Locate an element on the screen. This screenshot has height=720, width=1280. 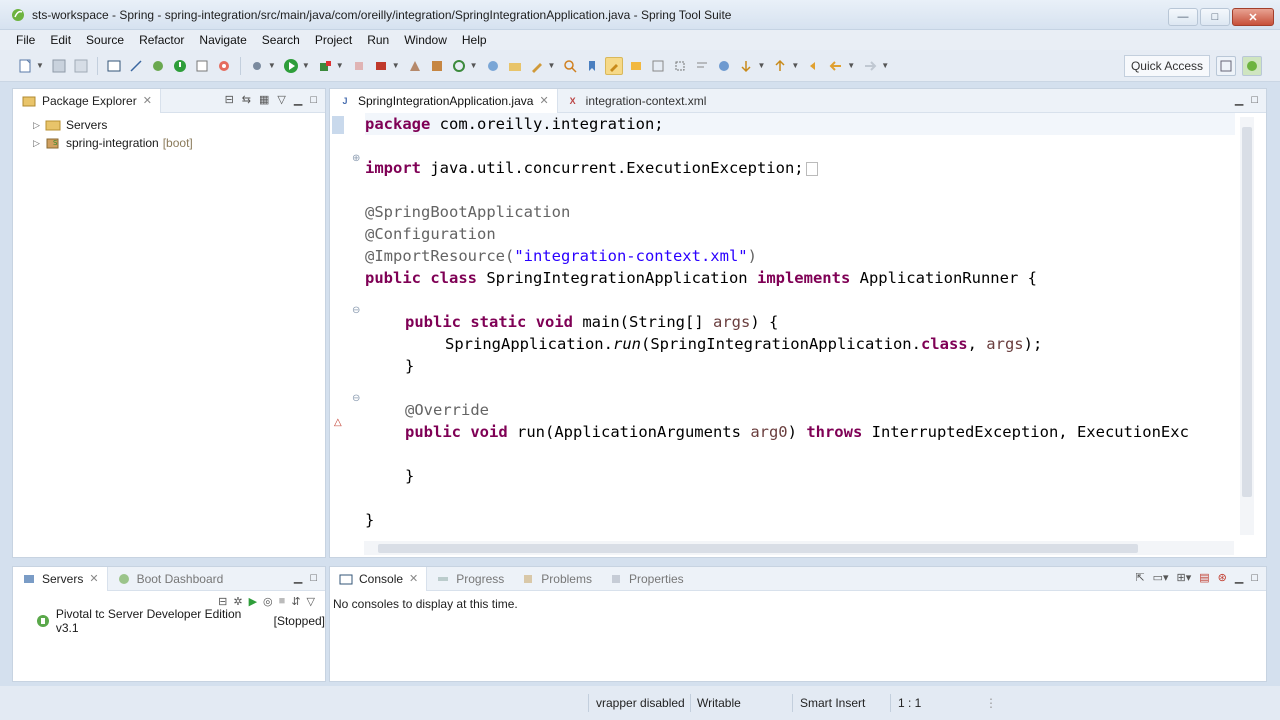
maximize-button: □ is located at coordinates (1215, 17).